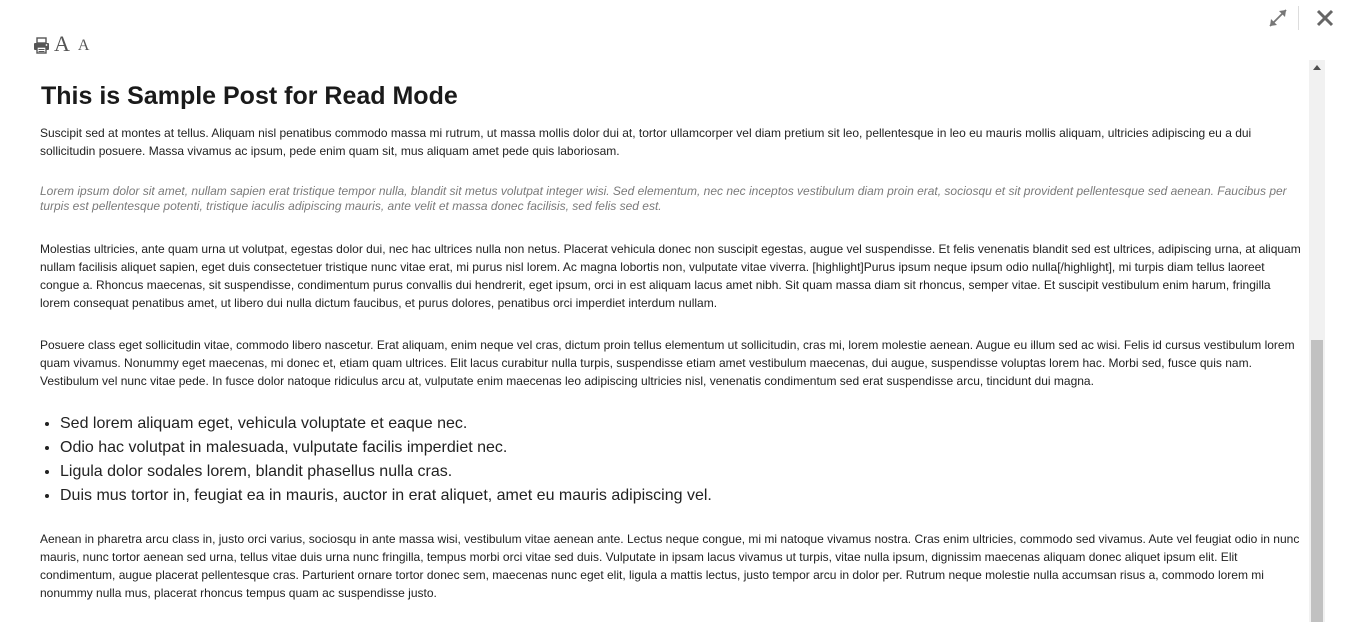 The image size is (1349, 622). What do you see at coordinates (1325, 18) in the screenshot?
I see `close-icon` at bounding box center [1325, 18].